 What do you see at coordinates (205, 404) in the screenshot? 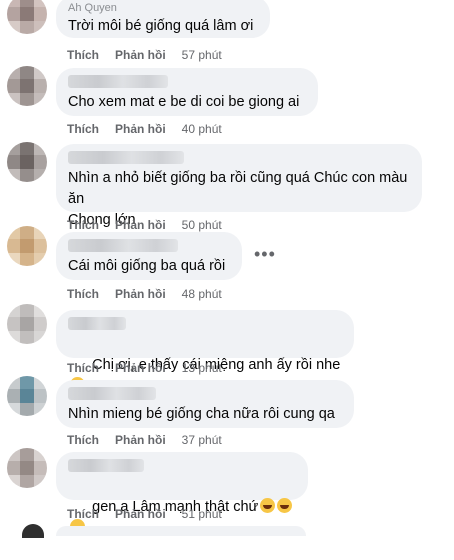
I see `comment-bubble: Nhìn mieng bé giống cha nữa rôi cung qa` at bounding box center [205, 404].